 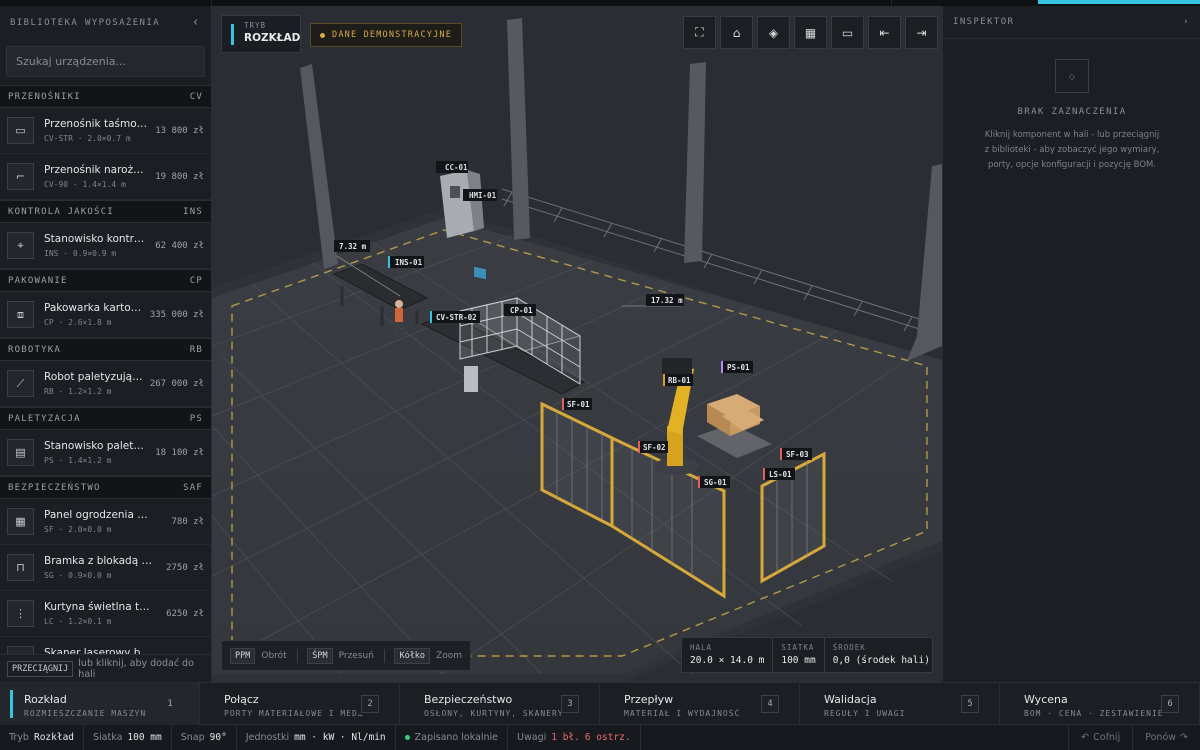 I want to click on front-view-button: ▭, so click(x=847, y=32).